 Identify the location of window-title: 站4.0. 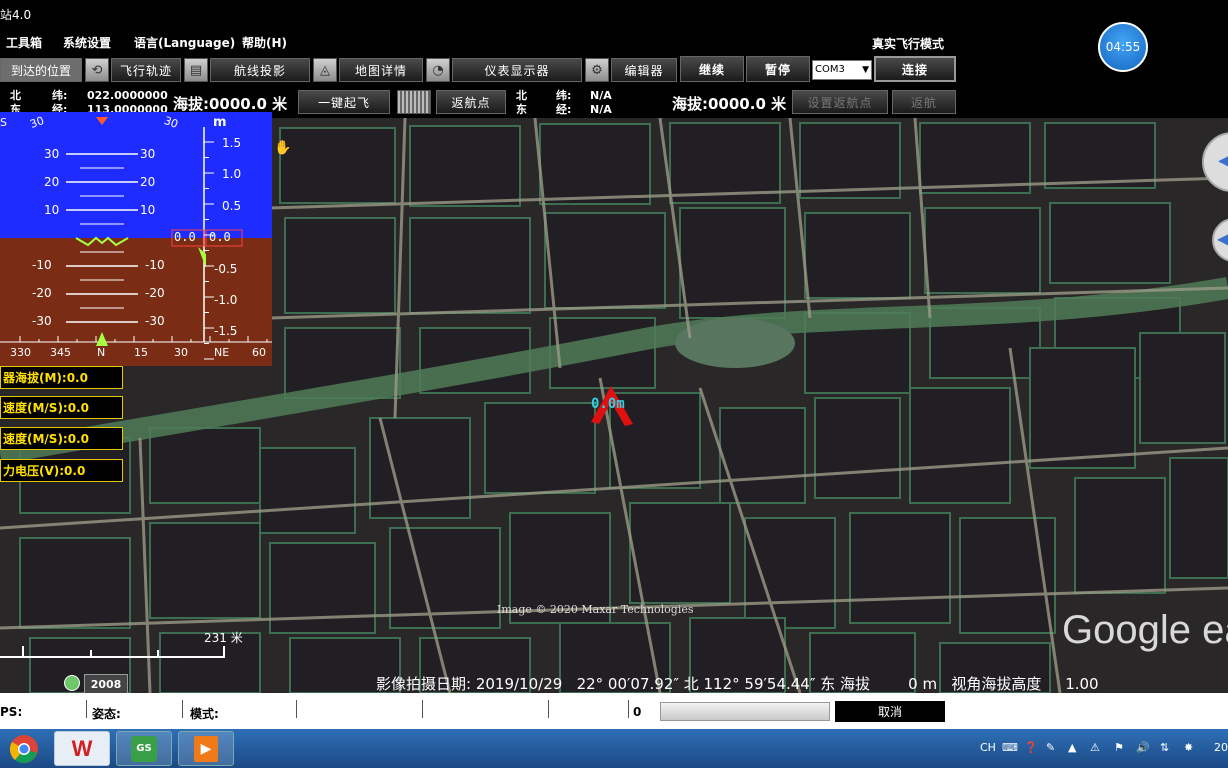
(16, 15).